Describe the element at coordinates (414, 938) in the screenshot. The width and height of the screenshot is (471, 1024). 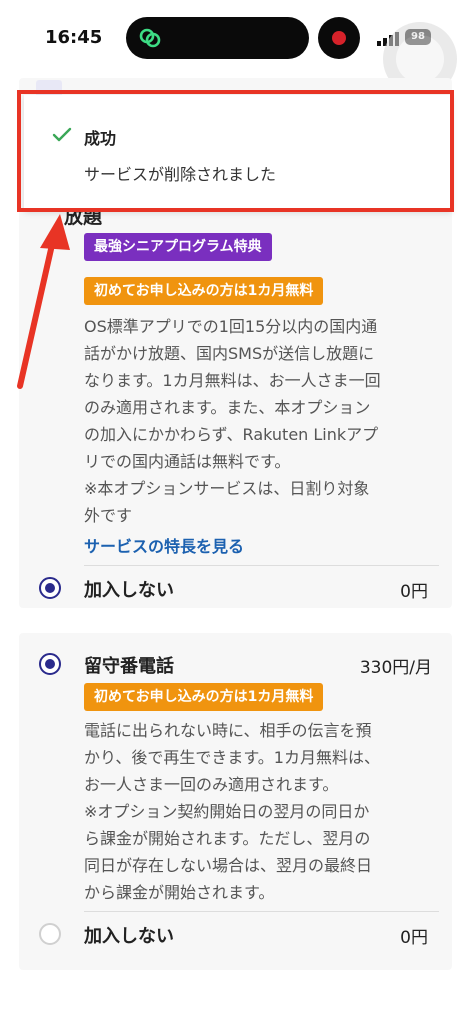
I see `voicemail-decline-price: 0円` at that location.